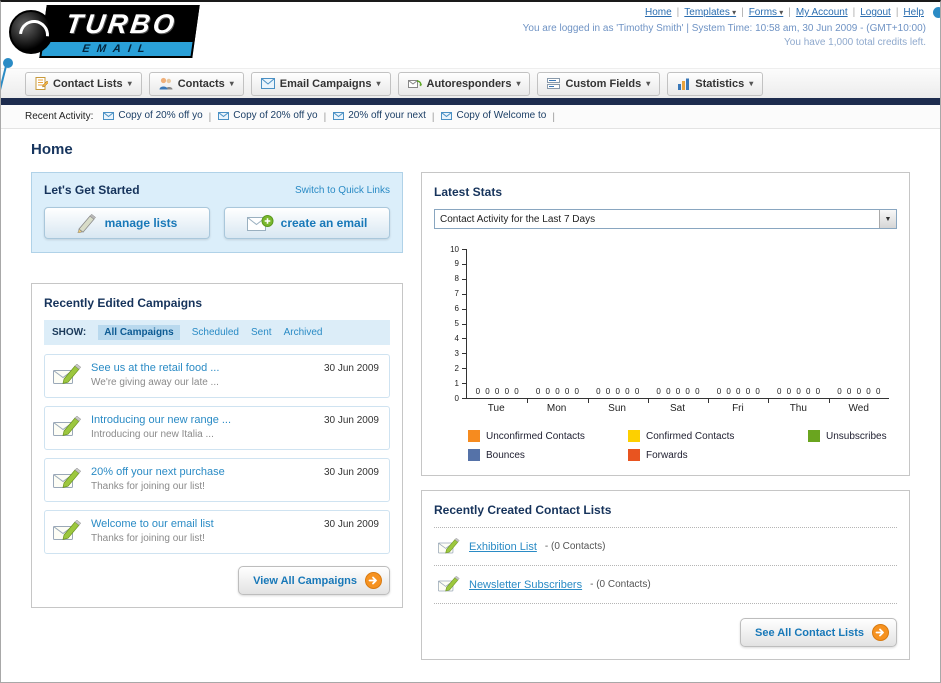  What do you see at coordinates (525, 585) in the screenshot?
I see `contact-list-link: Newsletter Subscribers` at bounding box center [525, 585].